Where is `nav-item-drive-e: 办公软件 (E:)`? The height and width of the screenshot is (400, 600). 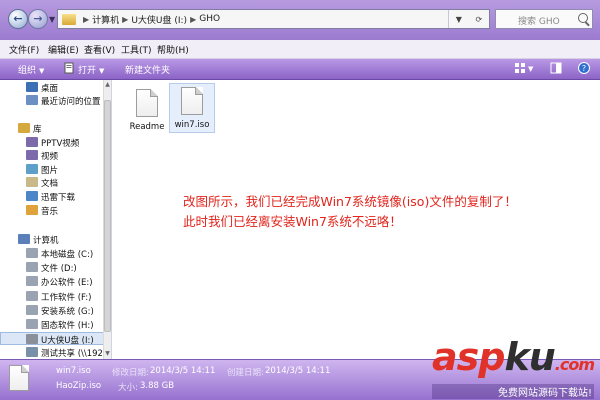
nav-item-drive-e: 办公软件 (E:) is located at coordinates (52, 281).